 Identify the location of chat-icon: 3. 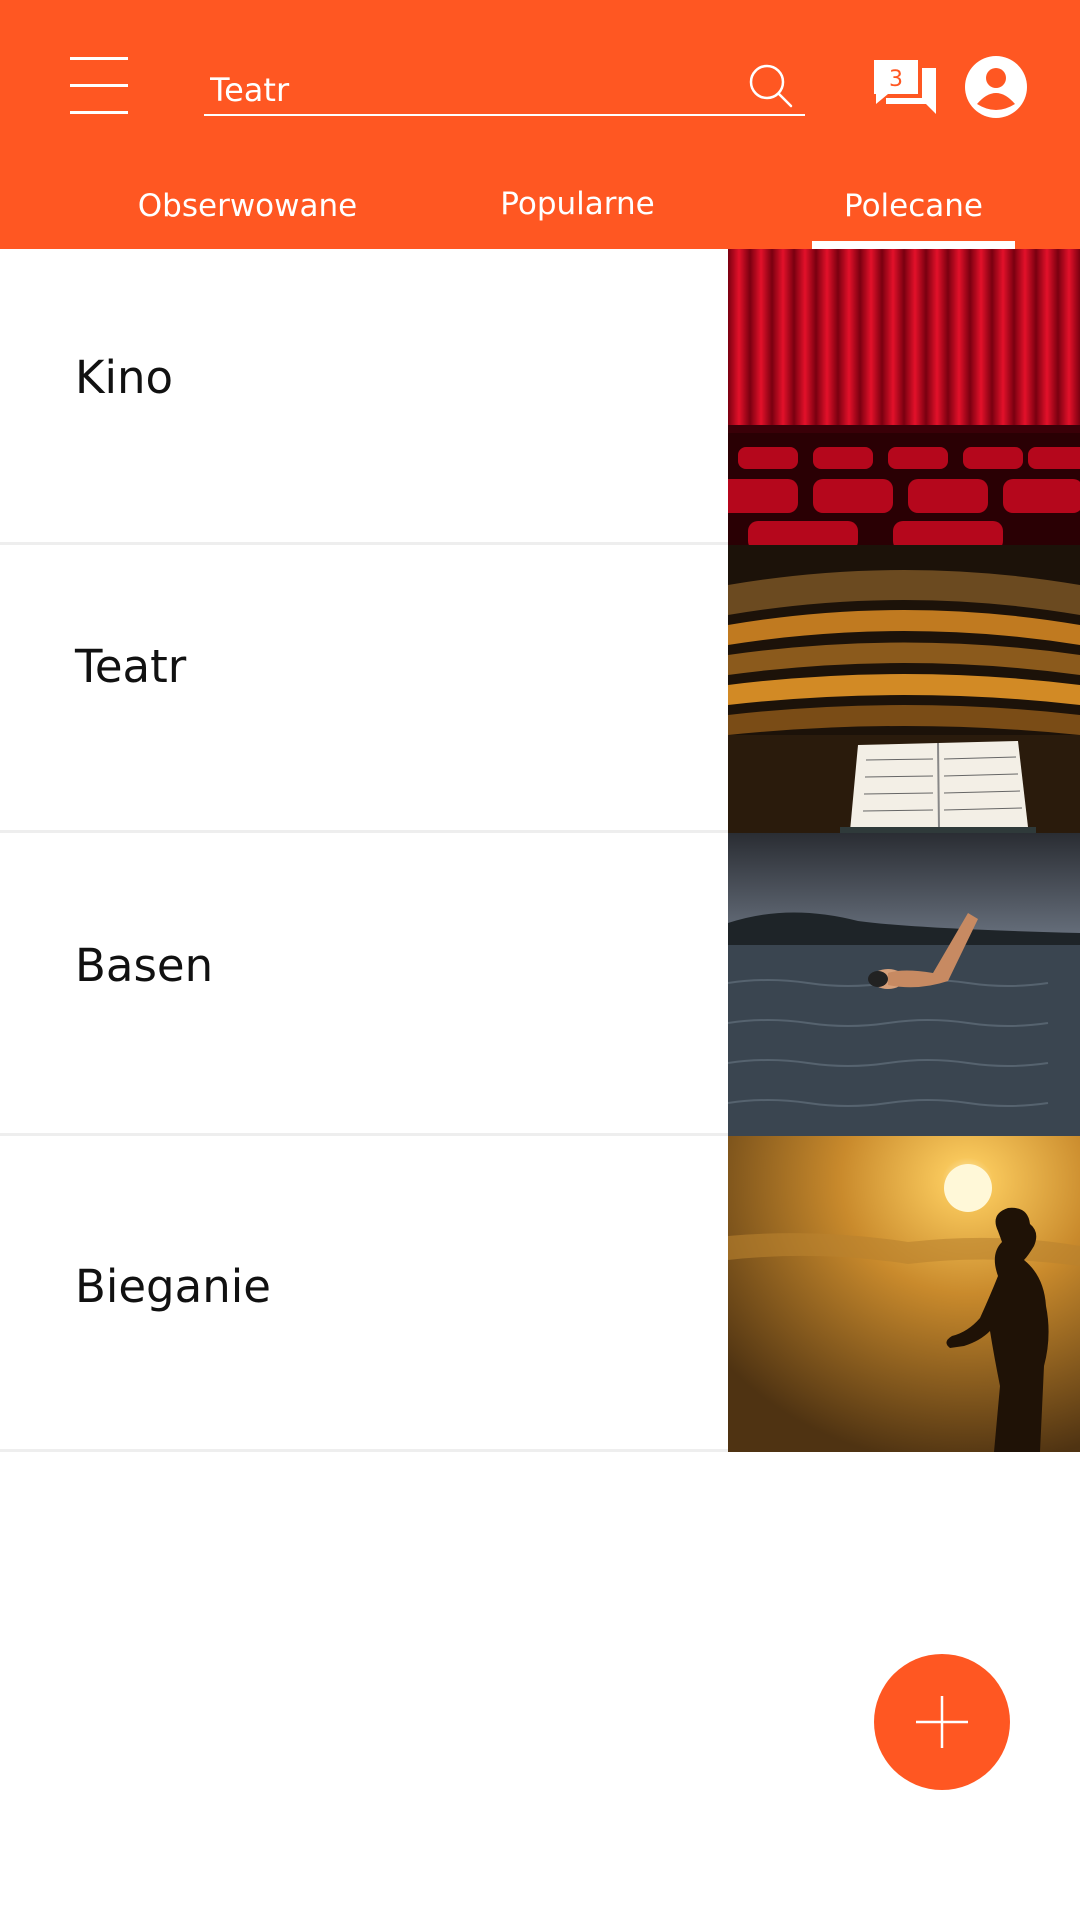
(906, 88).